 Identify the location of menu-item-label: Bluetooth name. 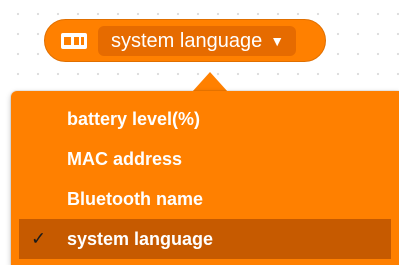
(135, 198).